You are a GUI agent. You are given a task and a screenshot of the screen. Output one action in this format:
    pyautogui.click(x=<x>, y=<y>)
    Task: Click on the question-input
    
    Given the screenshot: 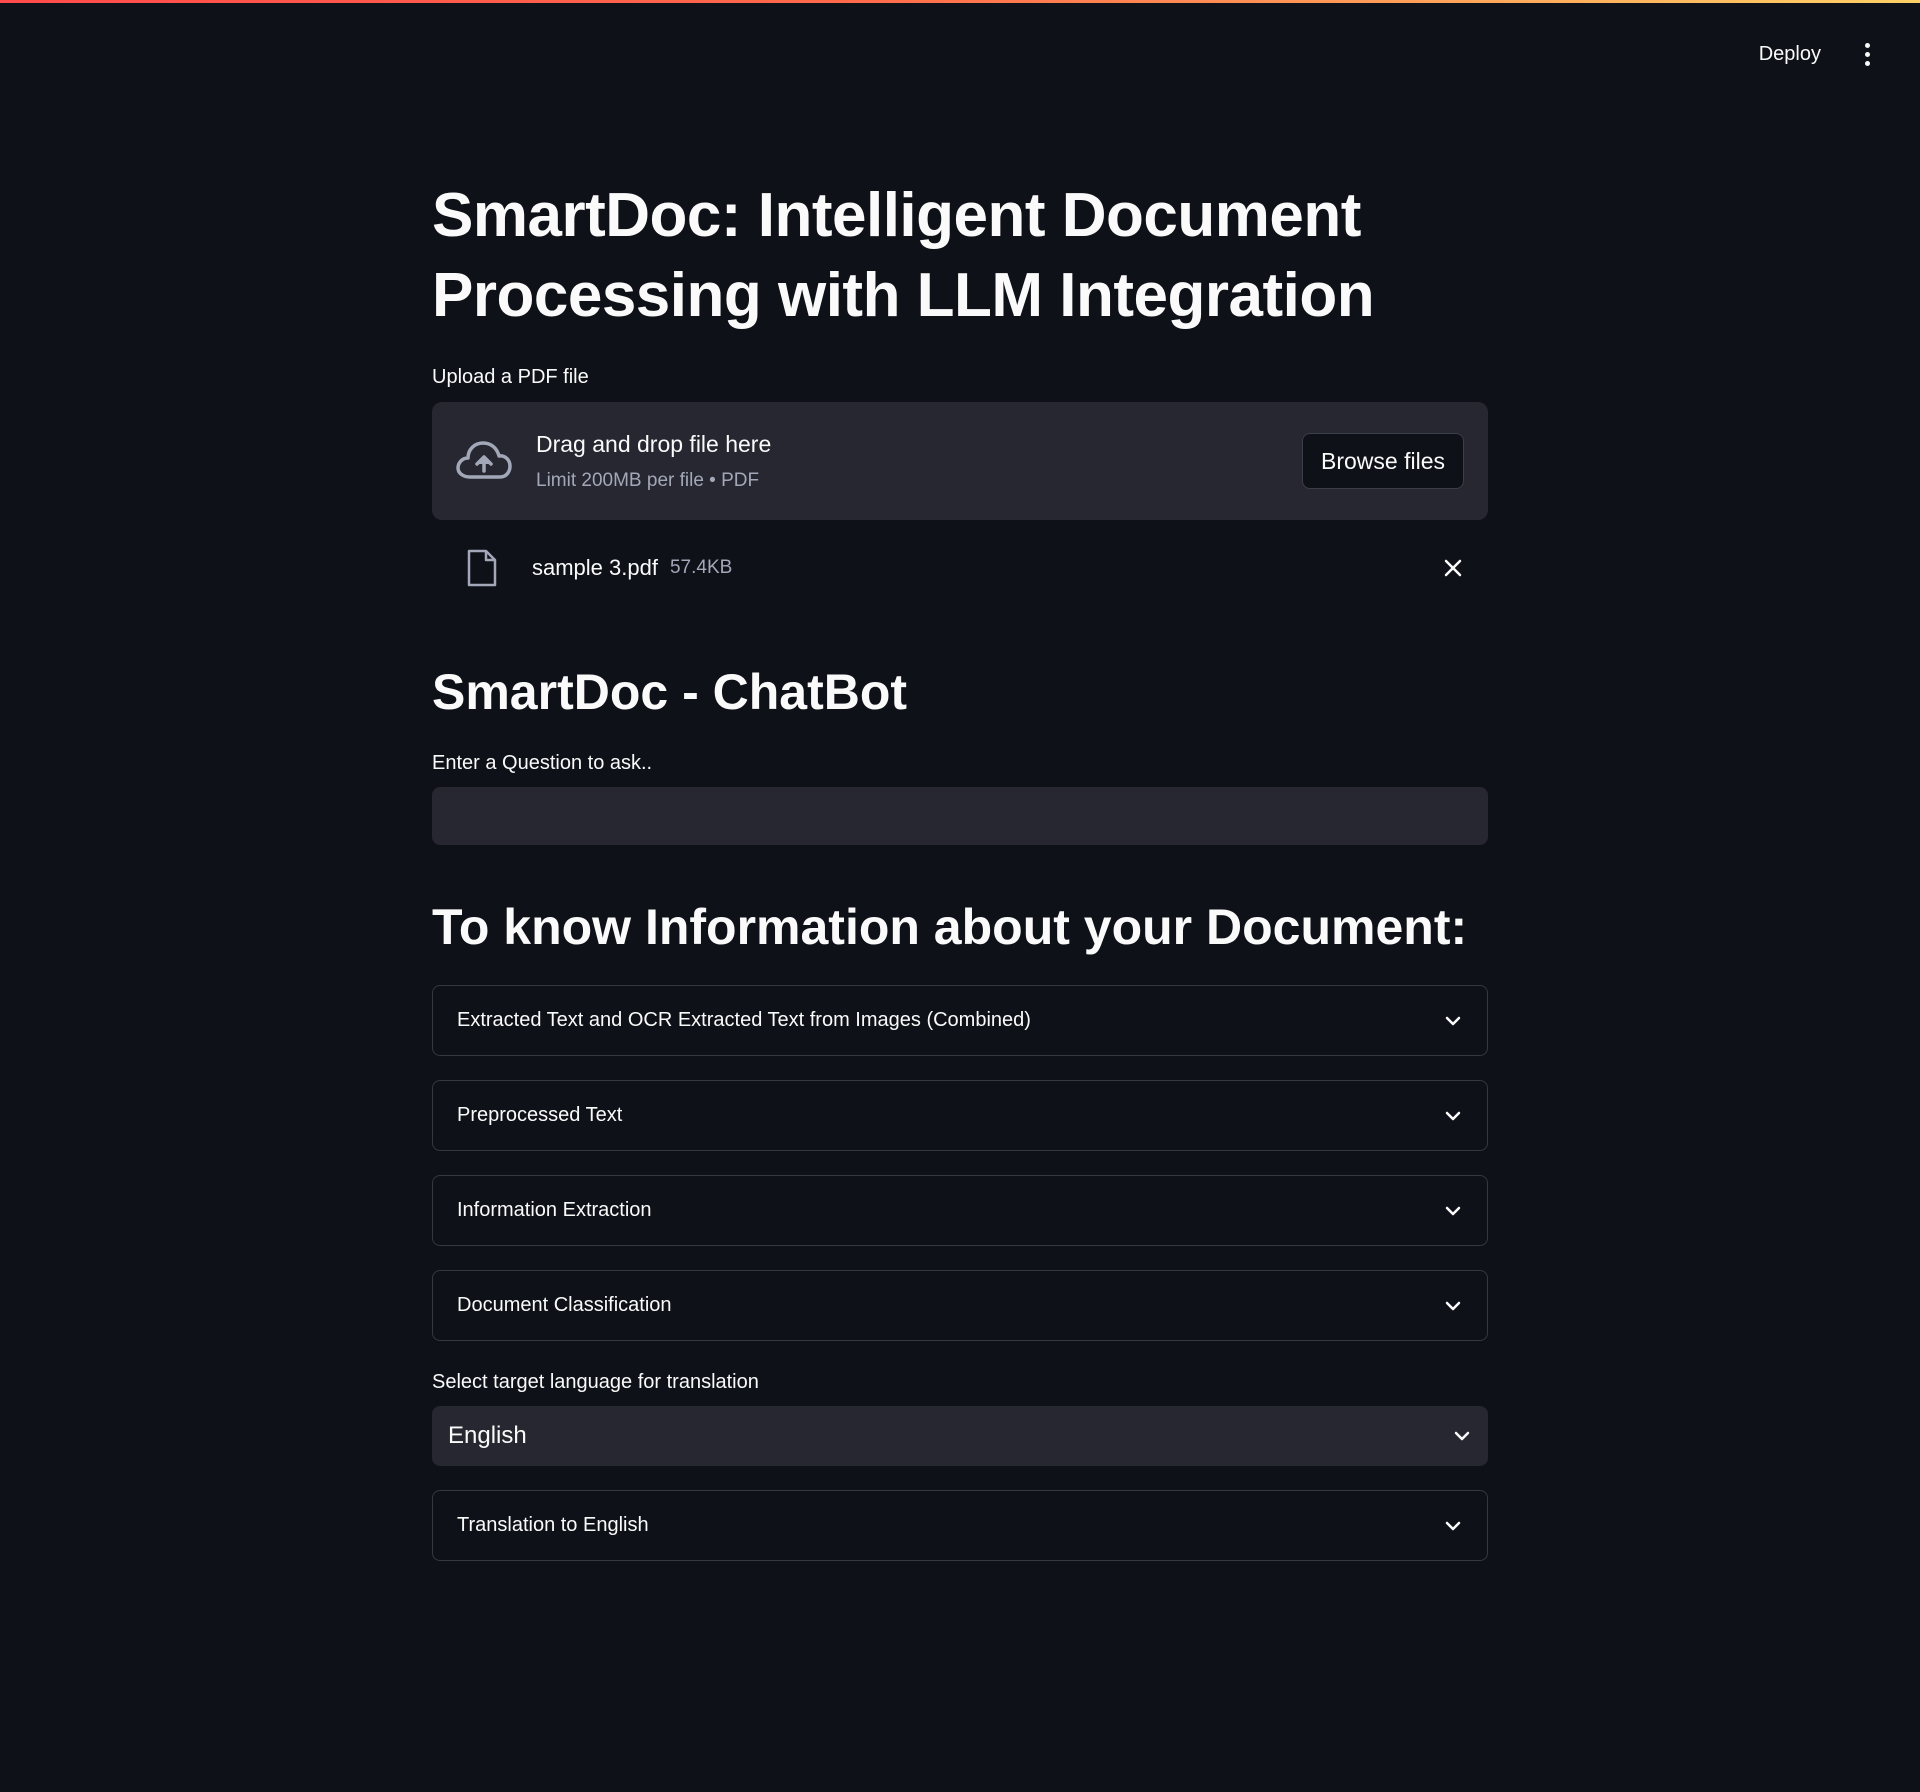 What is the action you would take?
    pyautogui.click(x=960, y=816)
    